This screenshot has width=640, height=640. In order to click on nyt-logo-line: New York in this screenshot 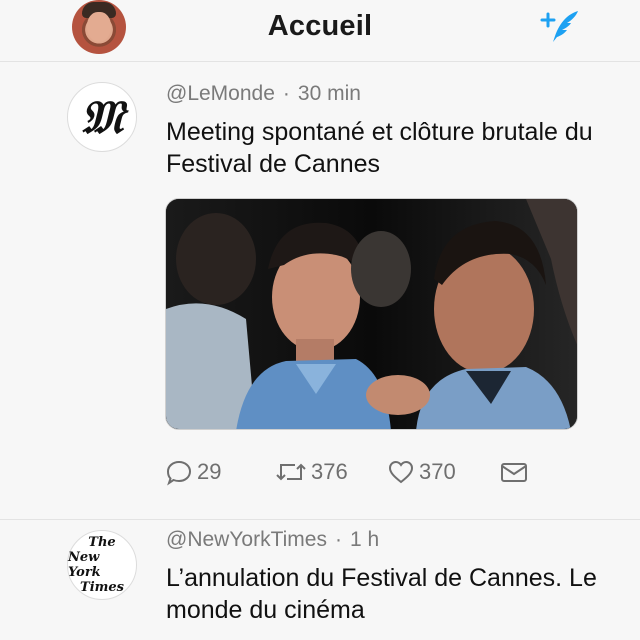, I will do `click(84, 565)`.